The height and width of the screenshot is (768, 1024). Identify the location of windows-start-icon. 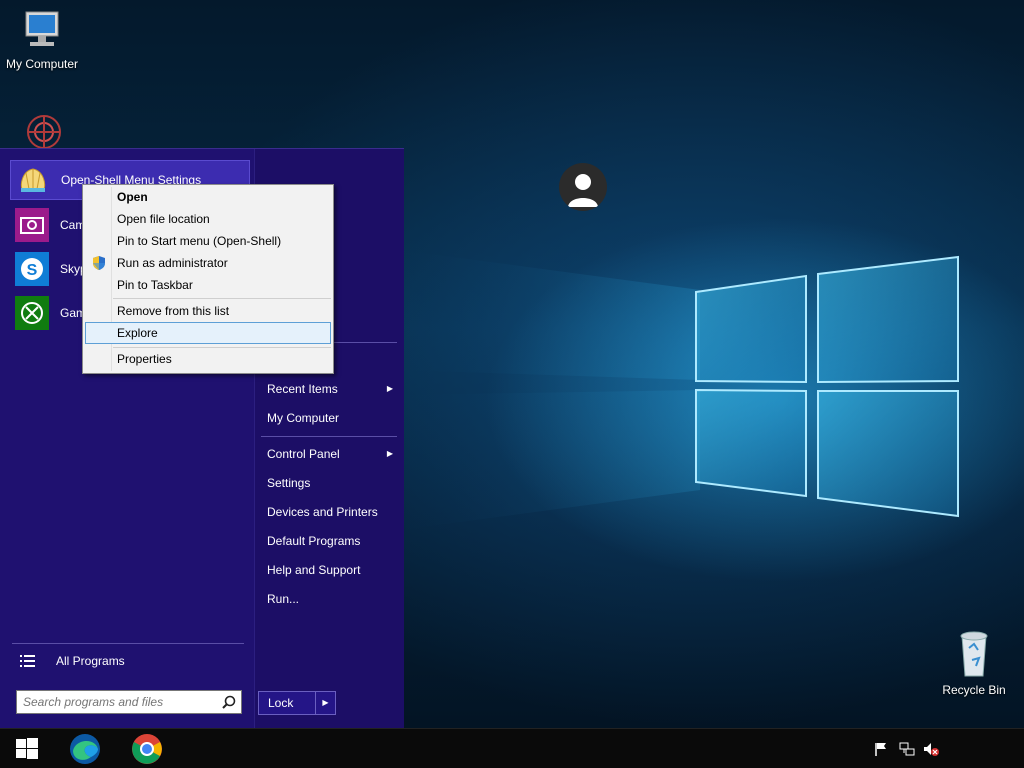
(27, 748).